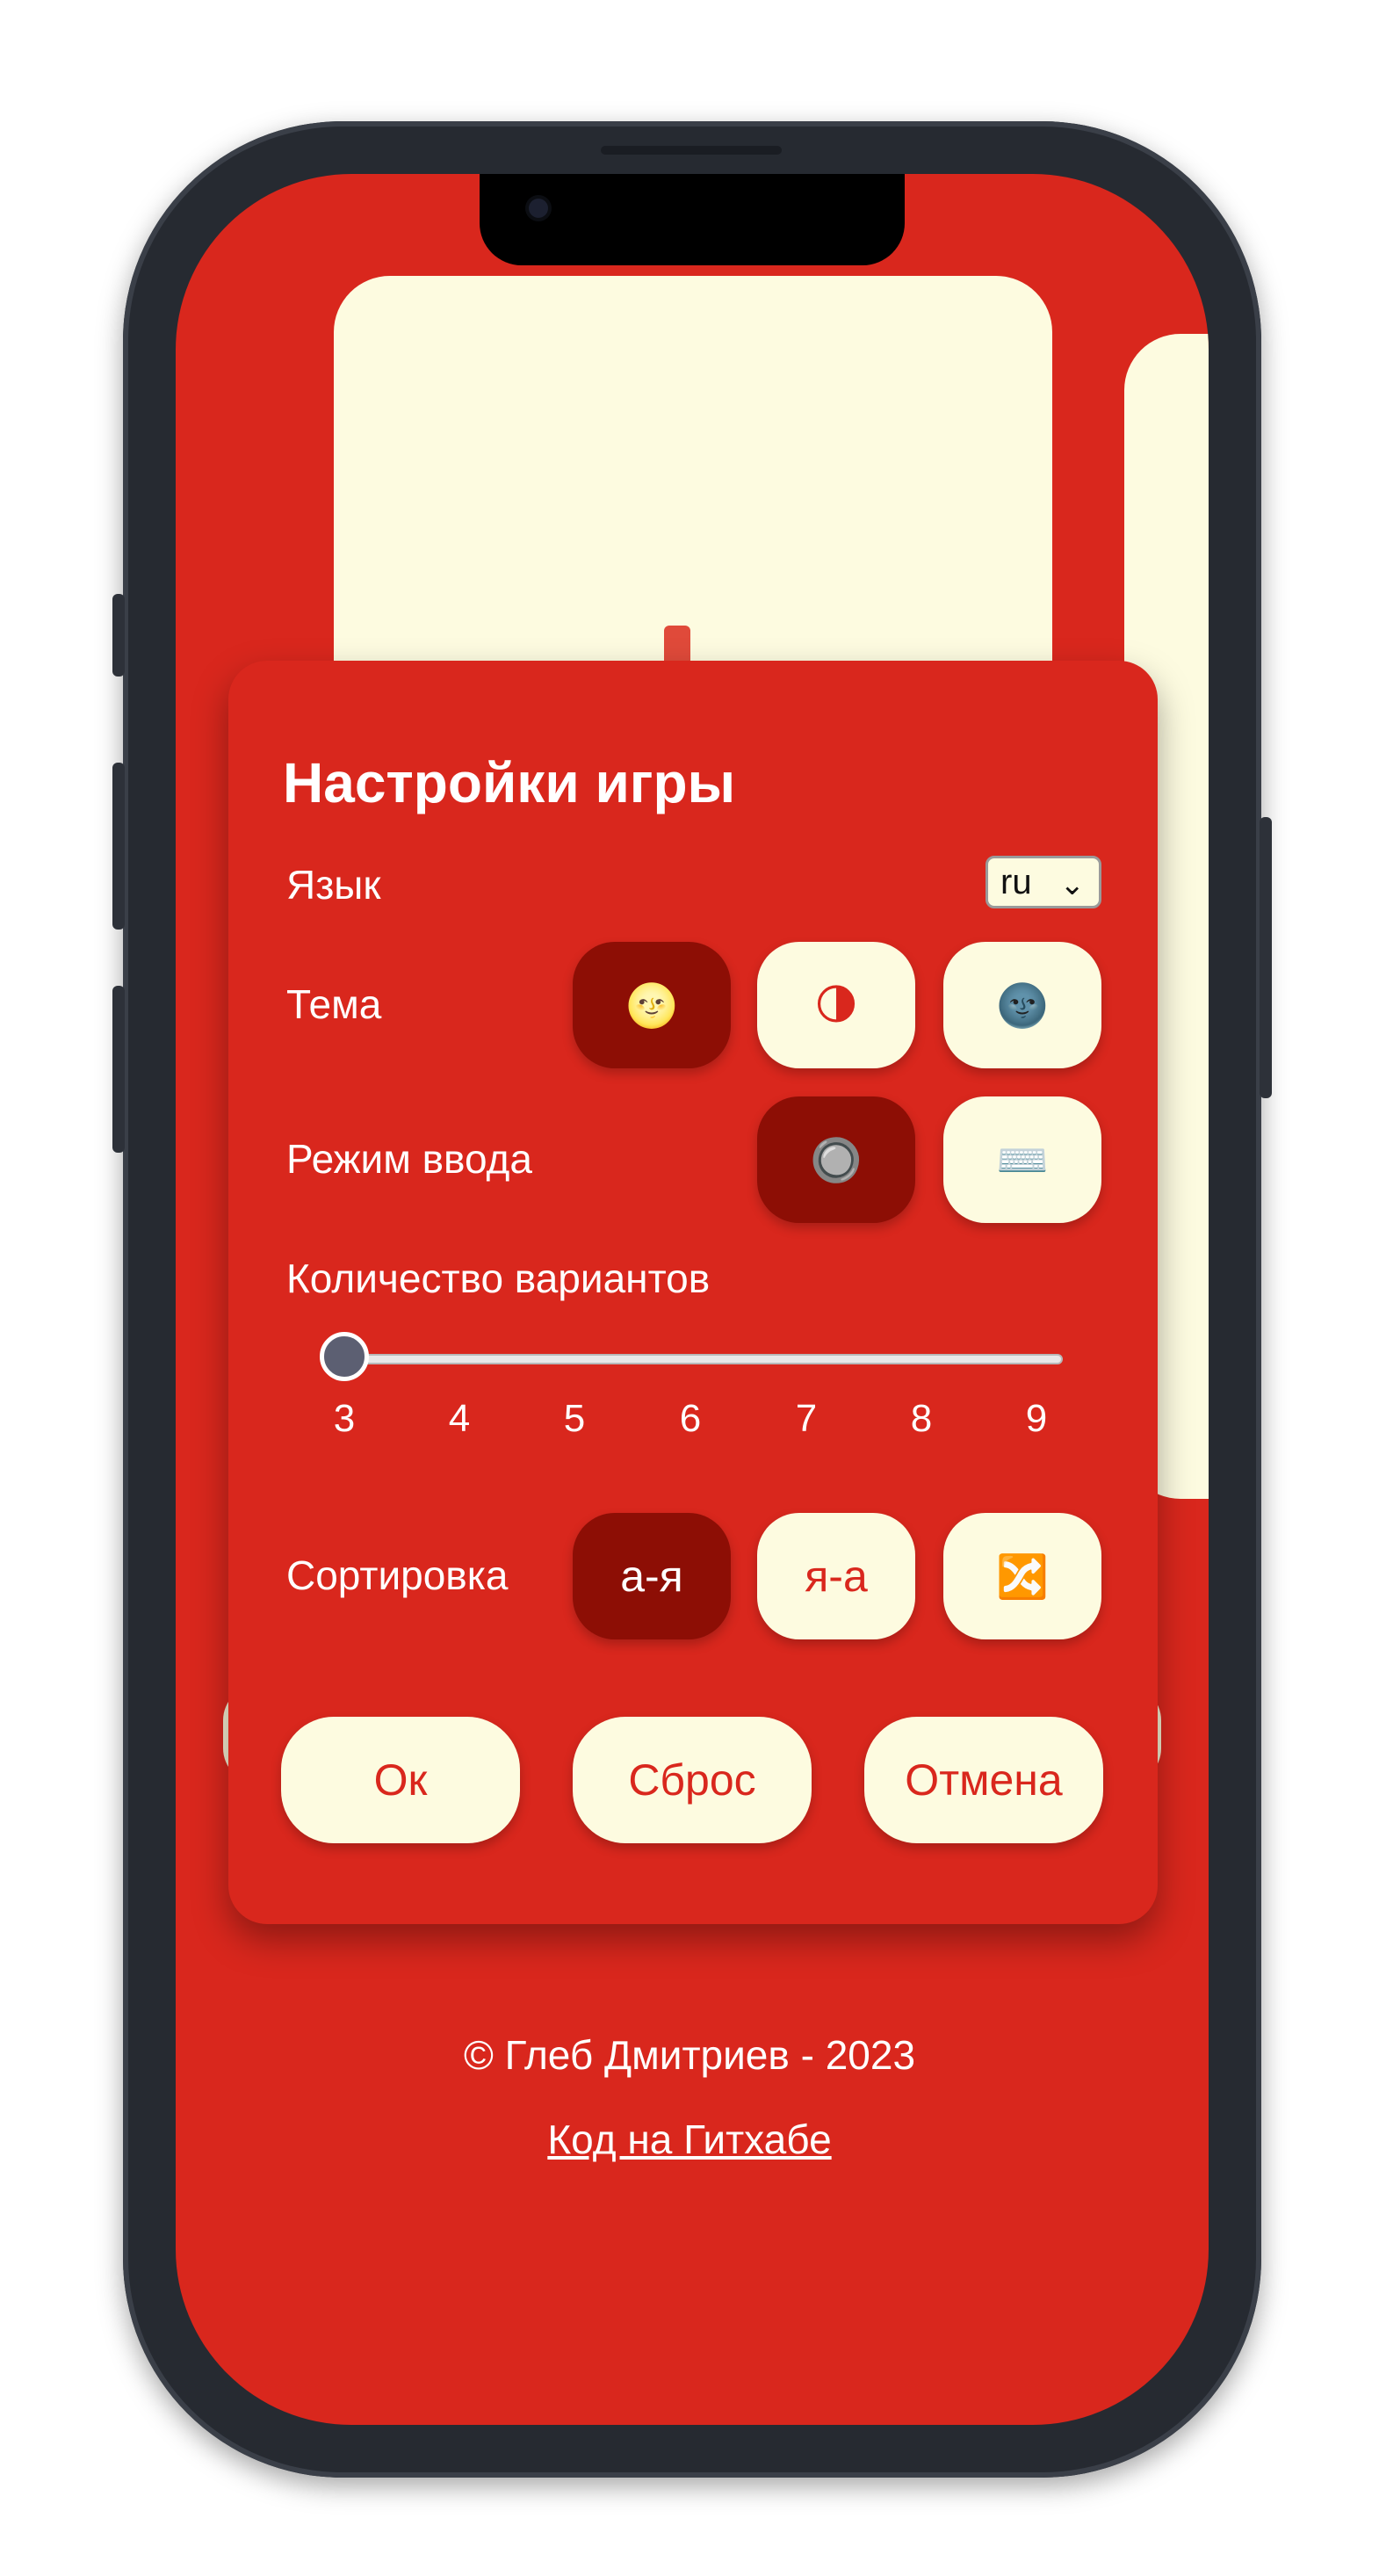  I want to click on cancel-button: Отмена, so click(984, 1780).